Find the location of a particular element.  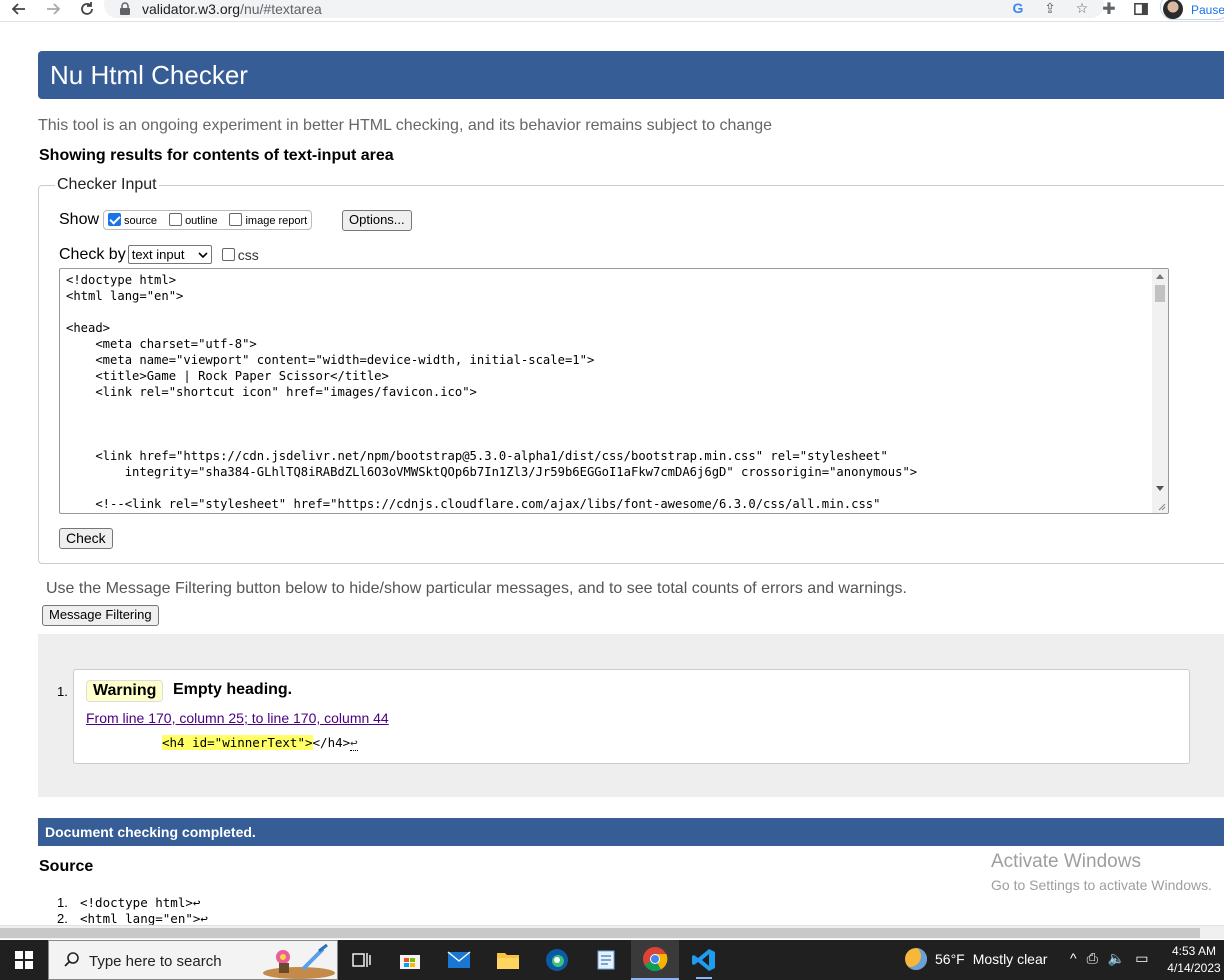

search-icon is located at coordinates (71, 959).